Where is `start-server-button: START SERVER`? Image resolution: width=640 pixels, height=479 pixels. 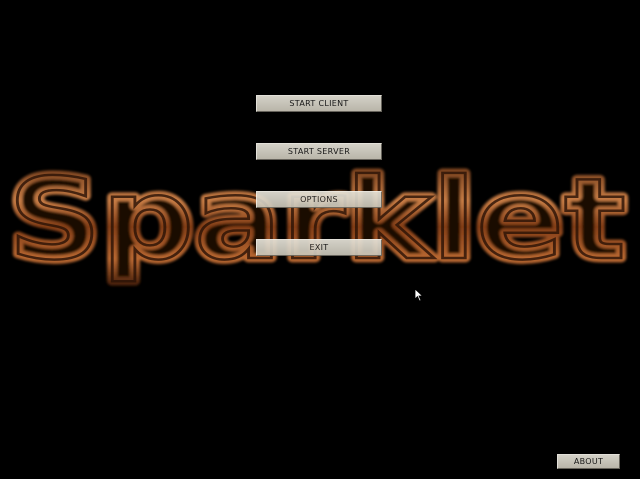
start-server-button: START SERVER is located at coordinates (319, 151).